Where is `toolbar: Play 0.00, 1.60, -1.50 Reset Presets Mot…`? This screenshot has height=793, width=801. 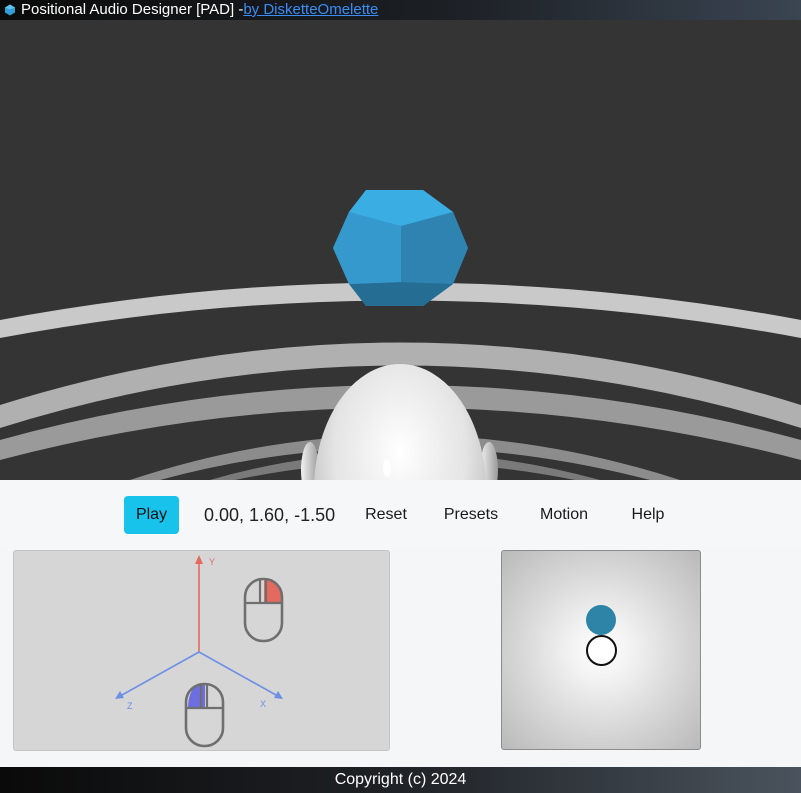
toolbar: Play 0.00, 1.60, -1.50 Reset Presets Mot… is located at coordinates (400, 515).